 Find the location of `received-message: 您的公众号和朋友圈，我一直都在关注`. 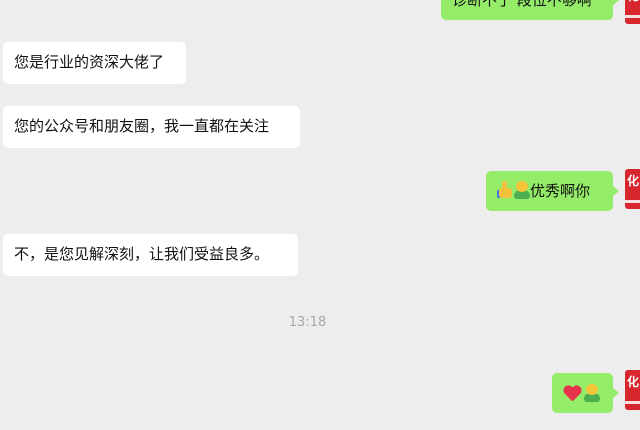

received-message: 您的公众号和朋友圈，我一直都在关注 is located at coordinates (151, 127).